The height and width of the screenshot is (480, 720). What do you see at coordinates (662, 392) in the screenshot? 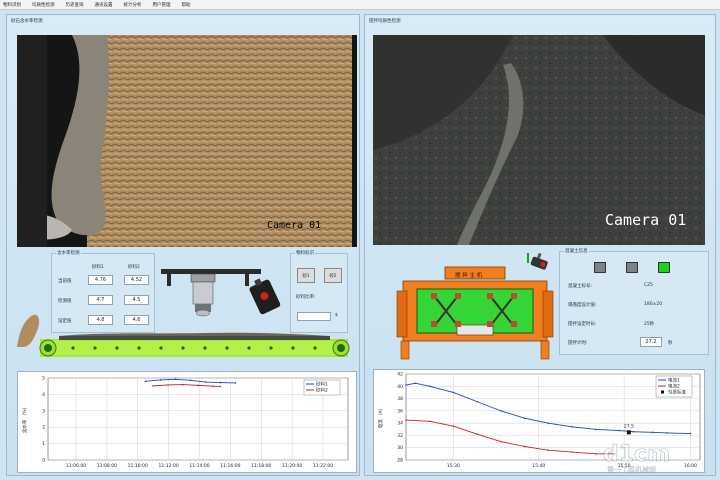
I see `legend-swatch` at bounding box center [662, 392].